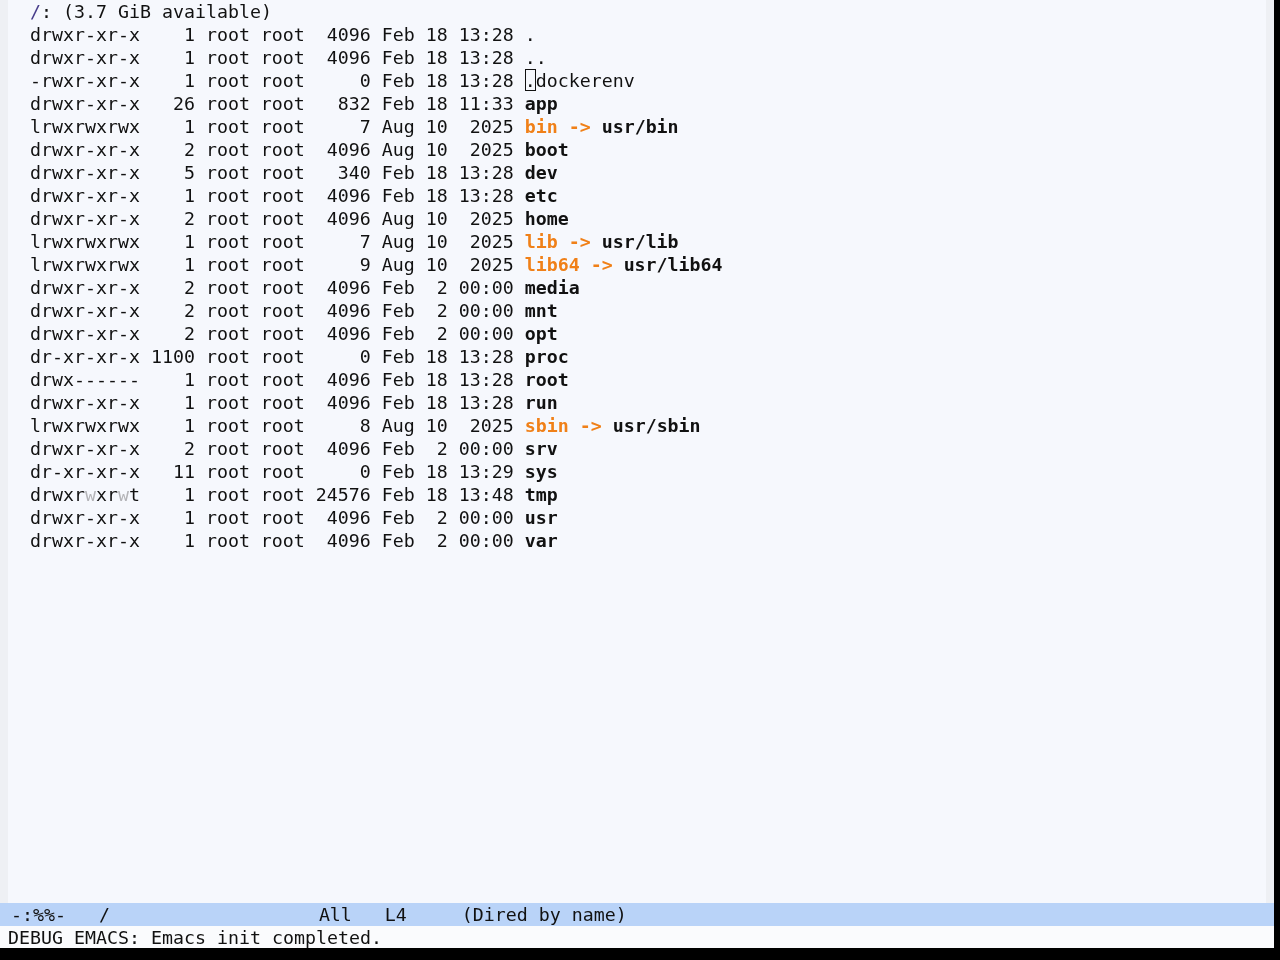 This screenshot has height=960, width=1280. I want to click on file-name: home, so click(546, 218).